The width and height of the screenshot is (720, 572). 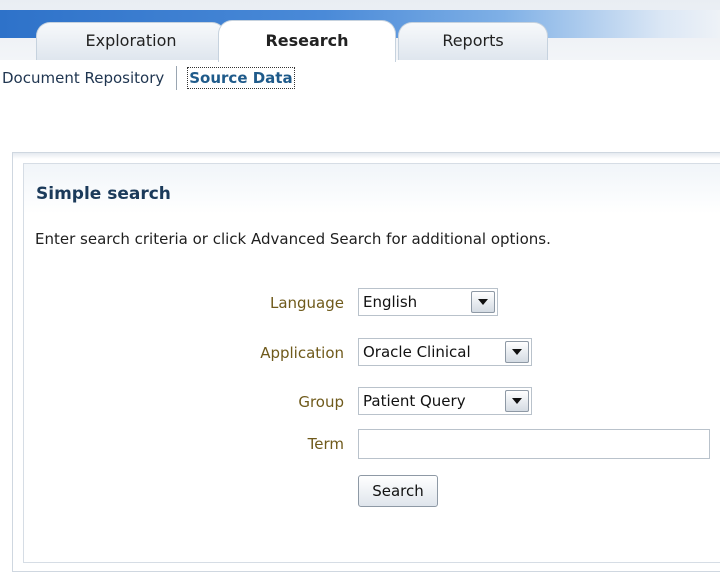 I want to click on tab-research-label: Research, so click(x=307, y=40).